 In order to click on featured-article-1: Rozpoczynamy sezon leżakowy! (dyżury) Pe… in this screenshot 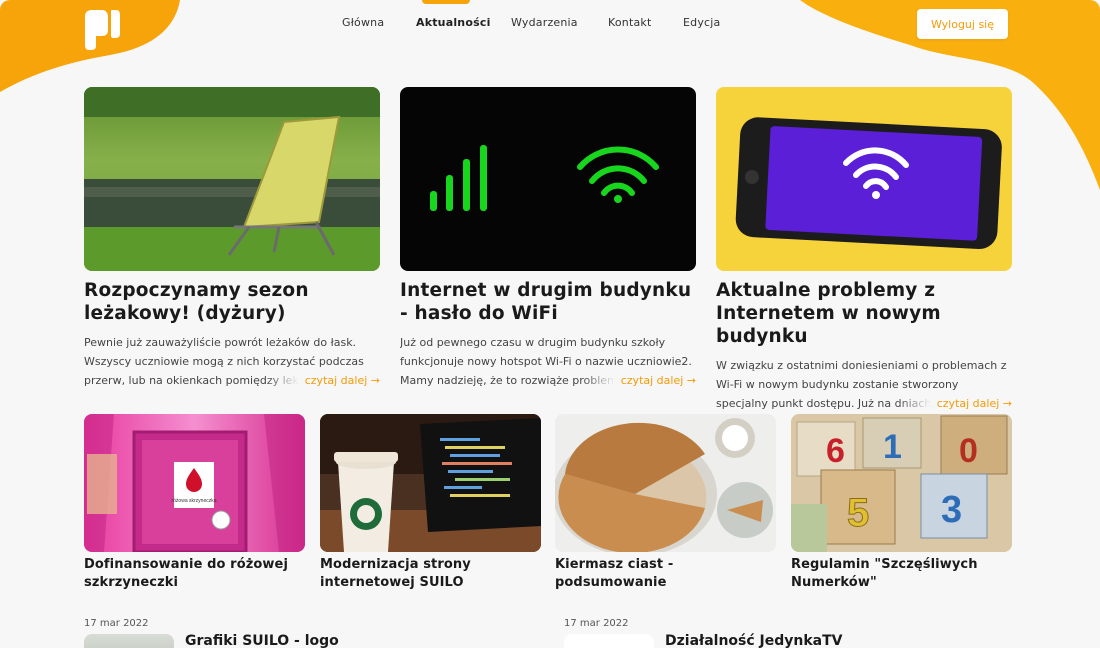, I will do `click(232, 238)`.